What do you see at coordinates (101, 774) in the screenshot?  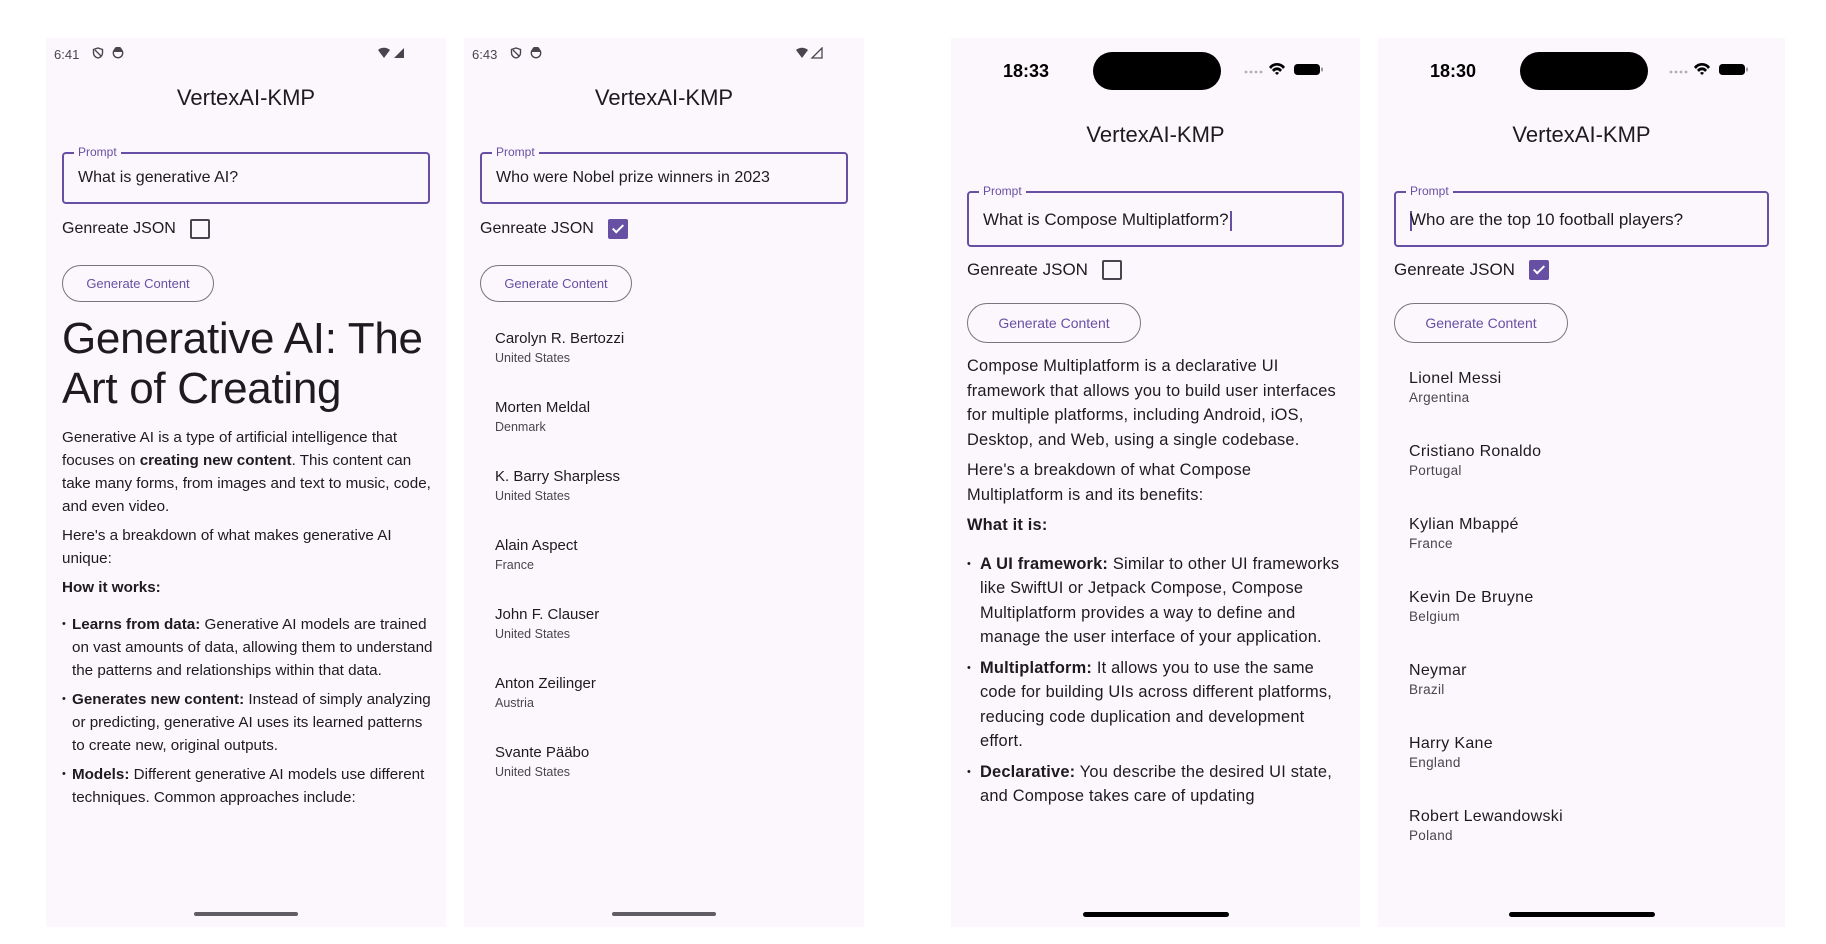 I see `bullet-term: Models:` at bounding box center [101, 774].